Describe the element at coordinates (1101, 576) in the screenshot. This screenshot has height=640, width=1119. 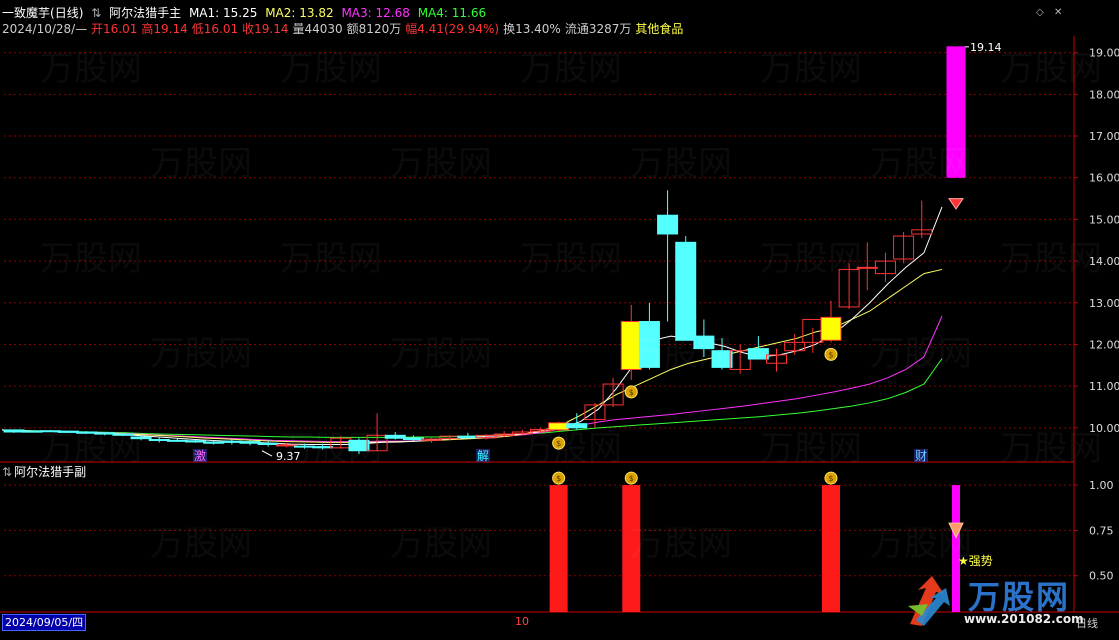
I see `sub-axis-label: 0.50` at that location.